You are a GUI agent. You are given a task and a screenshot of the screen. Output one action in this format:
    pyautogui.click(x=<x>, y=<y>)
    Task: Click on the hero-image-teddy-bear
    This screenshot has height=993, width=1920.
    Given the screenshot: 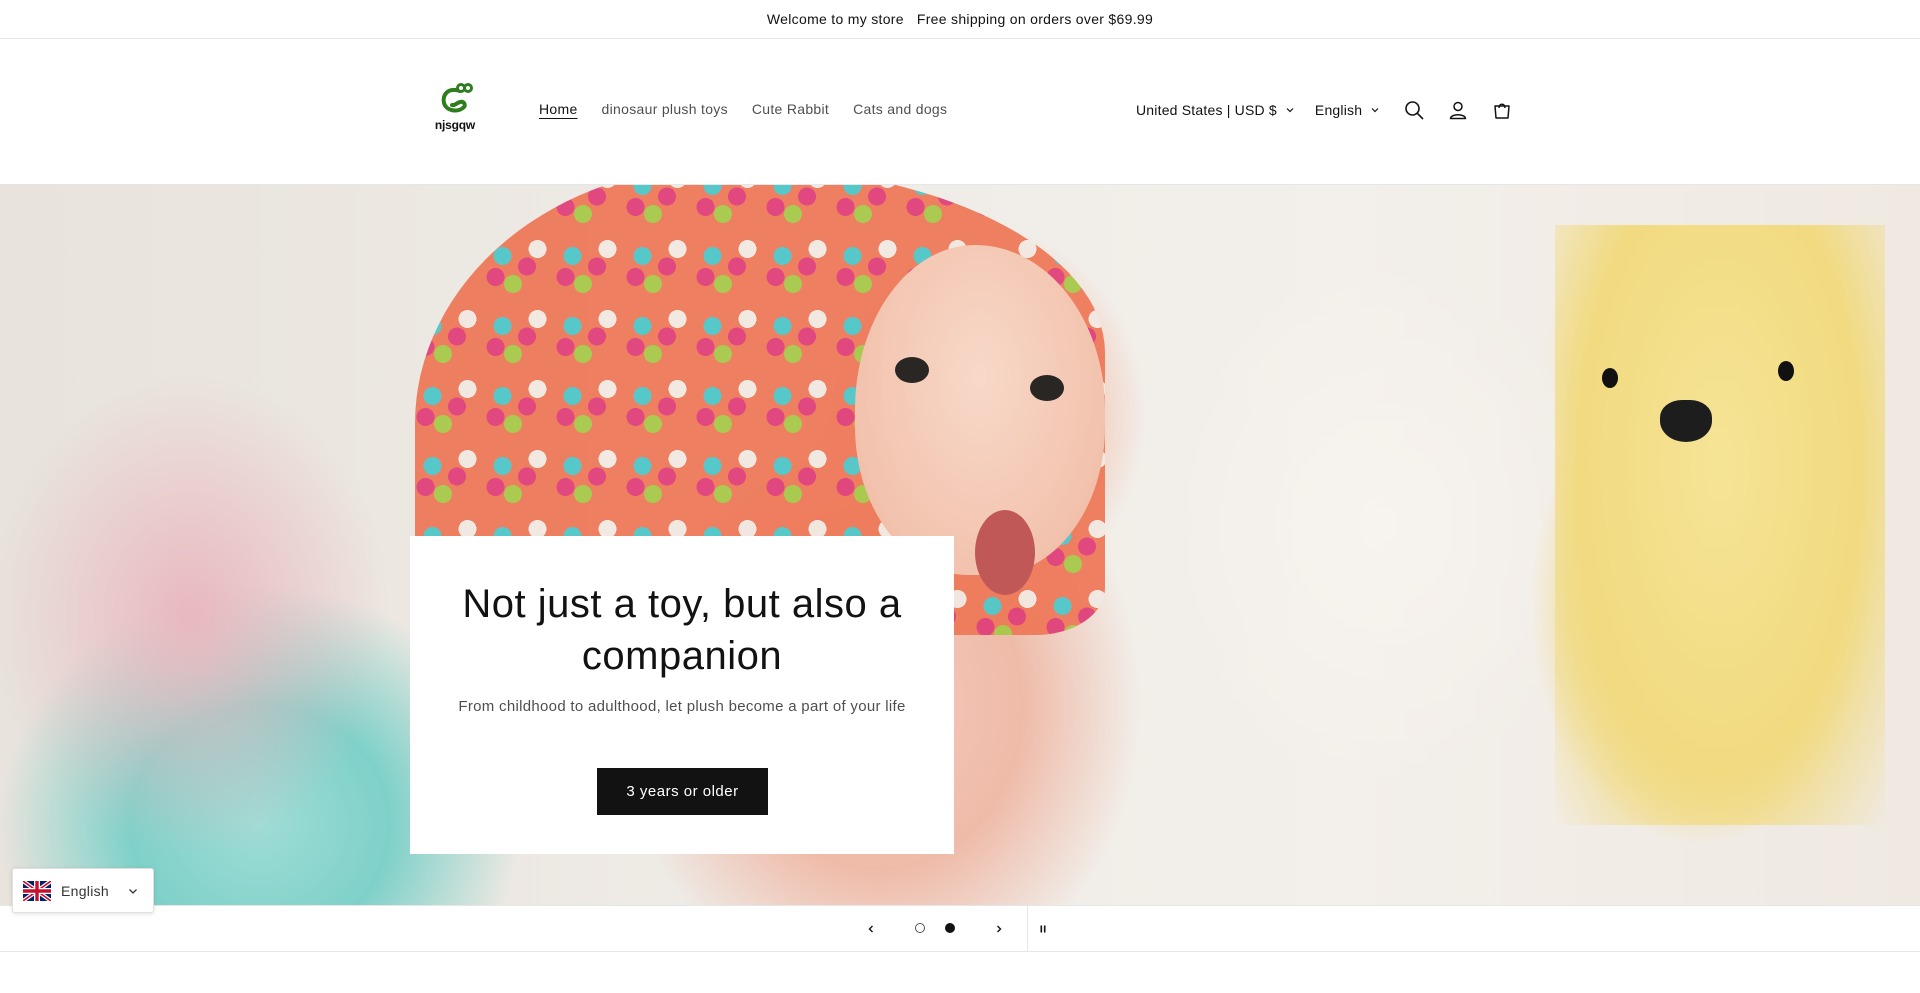 What is the action you would take?
    pyautogui.click(x=1720, y=525)
    